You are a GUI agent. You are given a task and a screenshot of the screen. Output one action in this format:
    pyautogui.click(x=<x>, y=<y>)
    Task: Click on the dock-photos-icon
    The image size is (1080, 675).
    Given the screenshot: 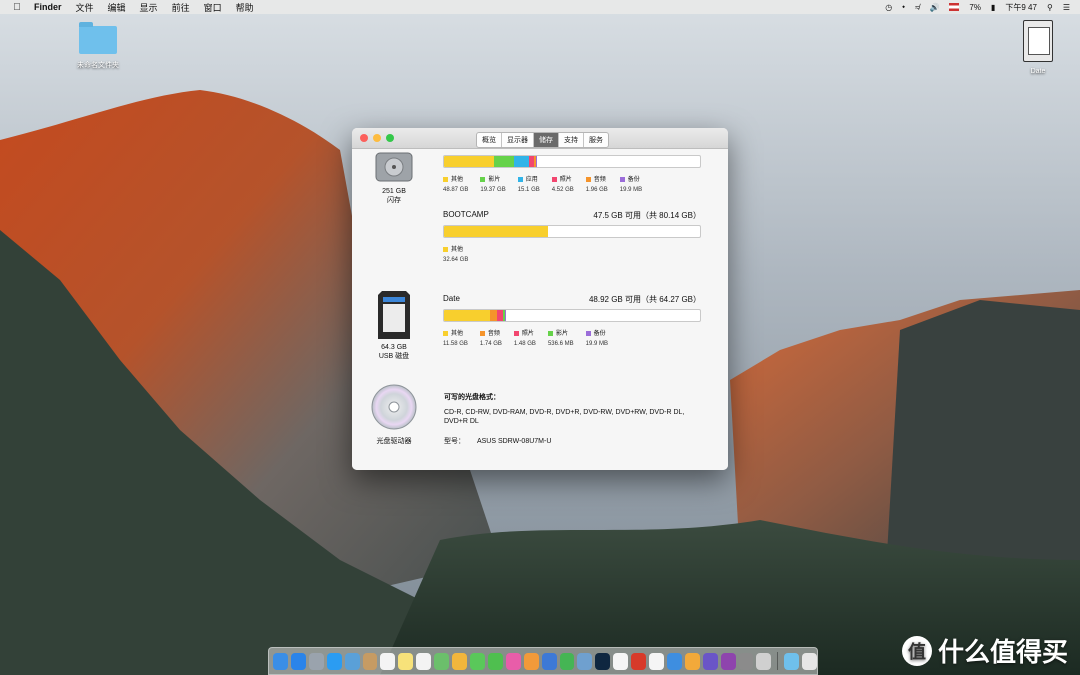 What is the action you would take?
    pyautogui.click(x=459, y=661)
    